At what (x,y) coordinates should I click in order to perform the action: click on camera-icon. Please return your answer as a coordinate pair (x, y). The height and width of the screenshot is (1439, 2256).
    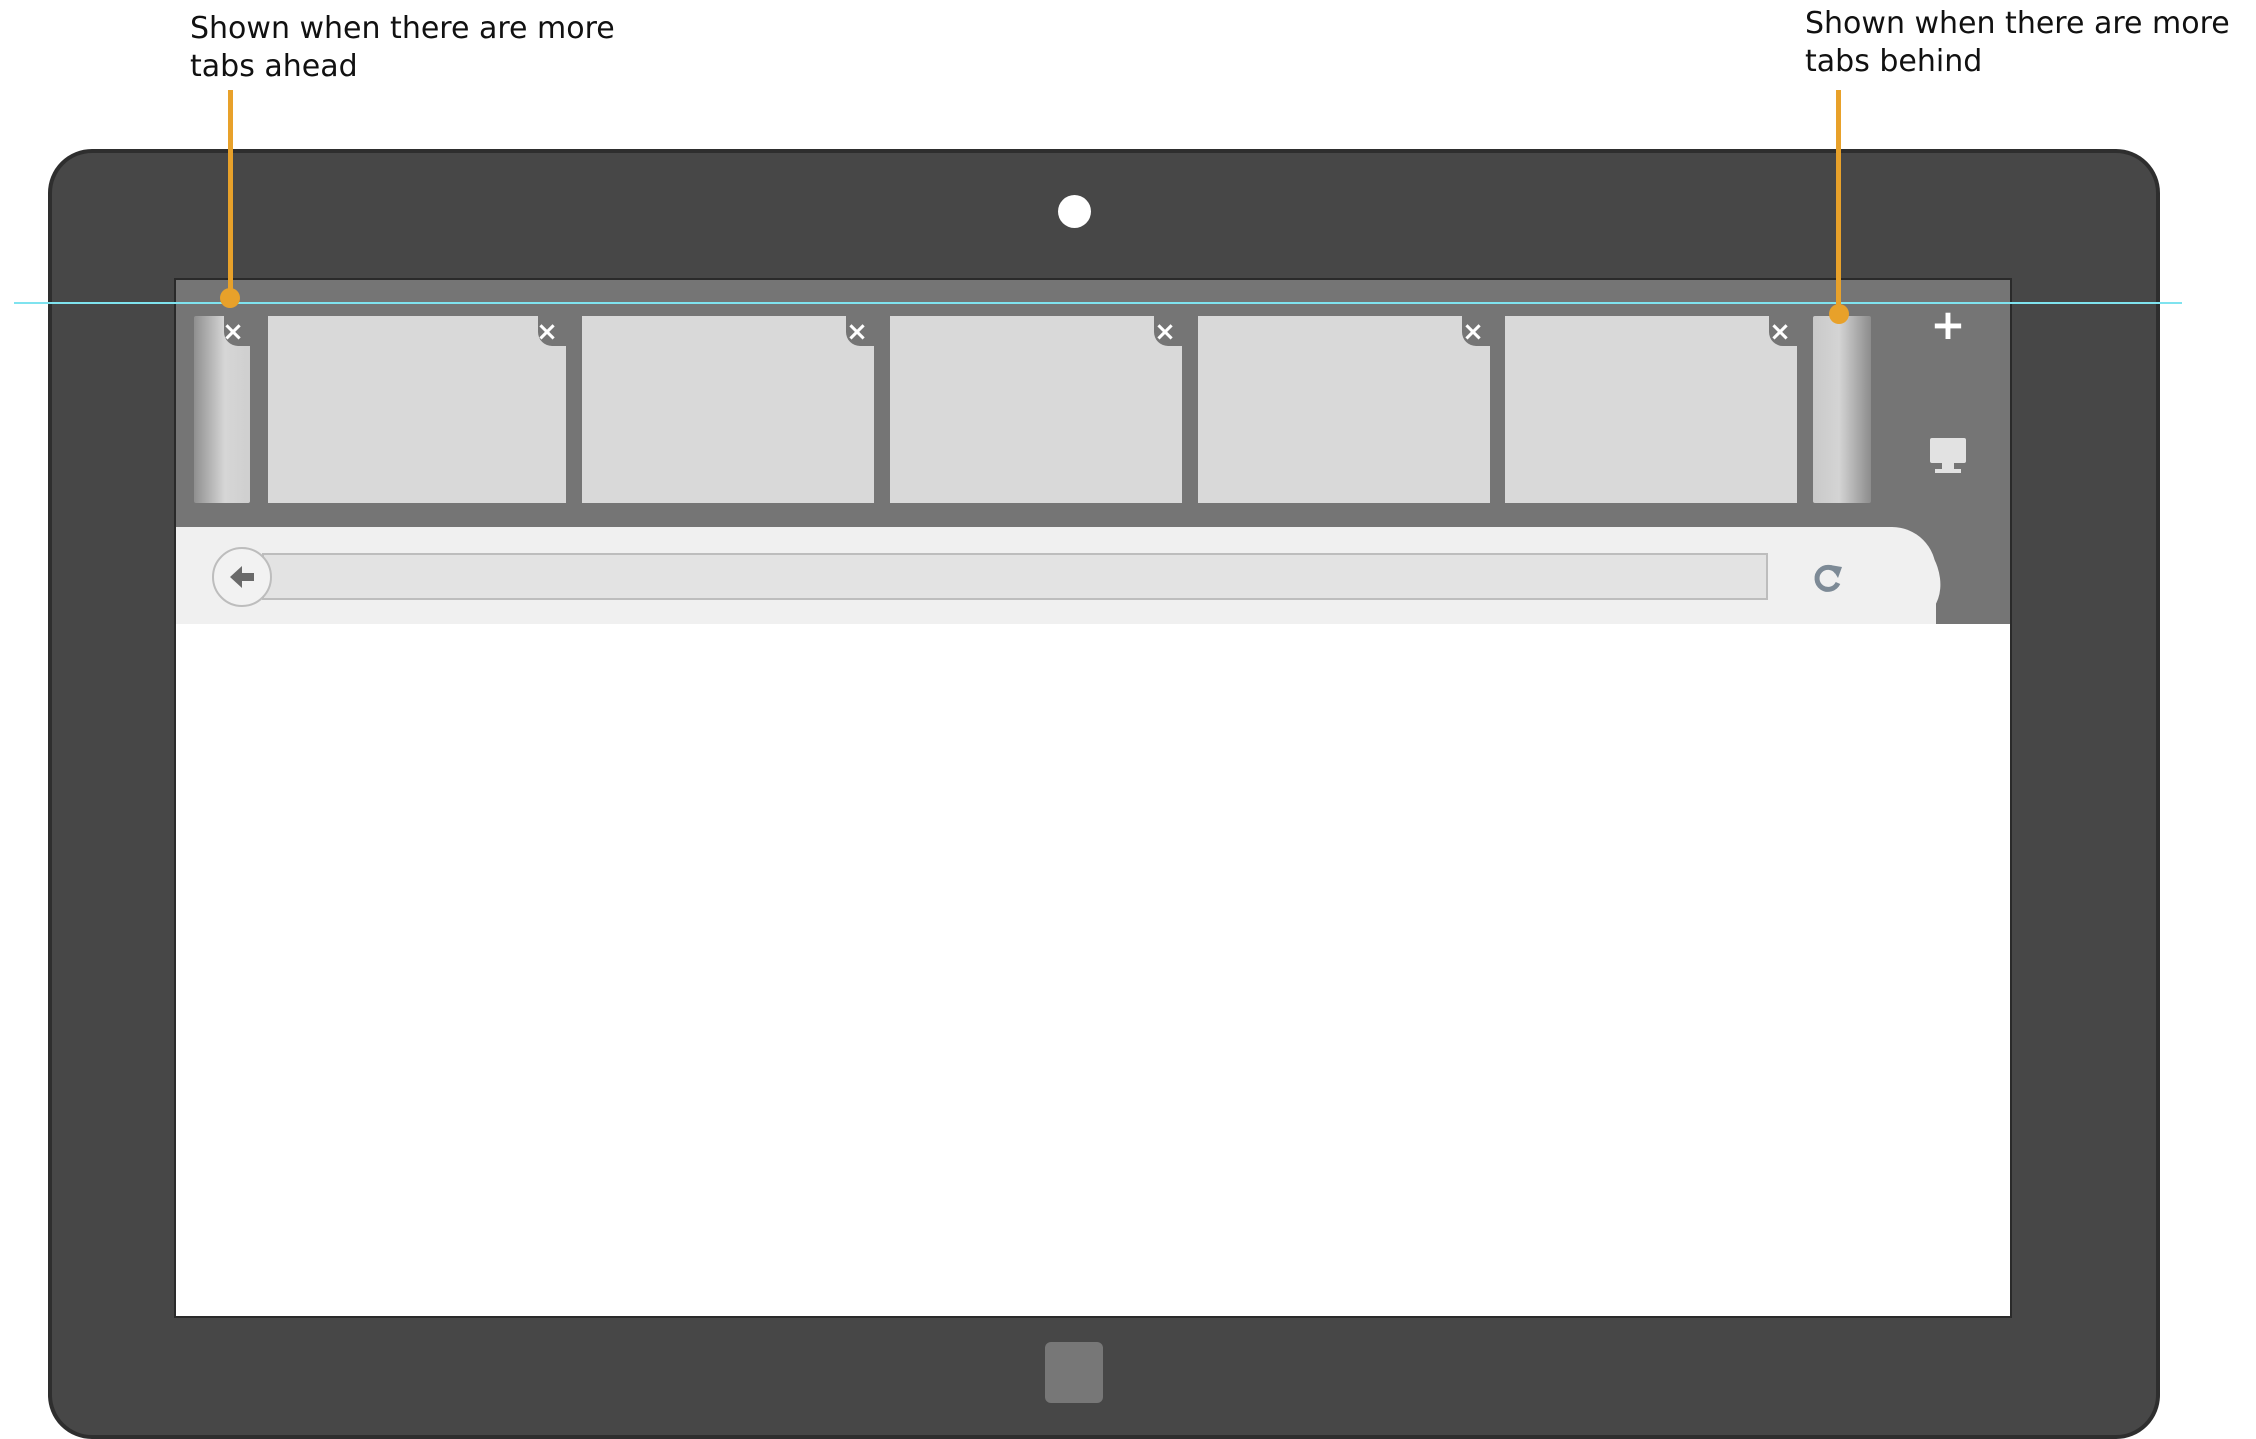
    Looking at the image, I should click on (1074, 211).